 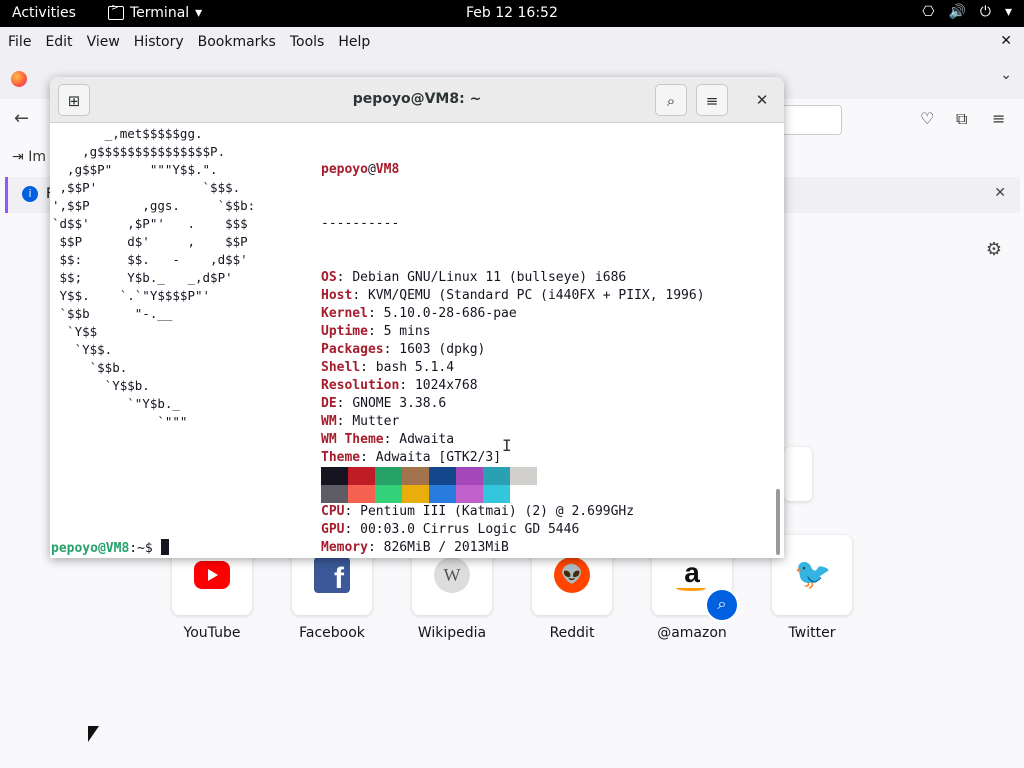 What do you see at coordinates (813, 575) in the screenshot?
I see `twitter-icon: 🐦` at bounding box center [813, 575].